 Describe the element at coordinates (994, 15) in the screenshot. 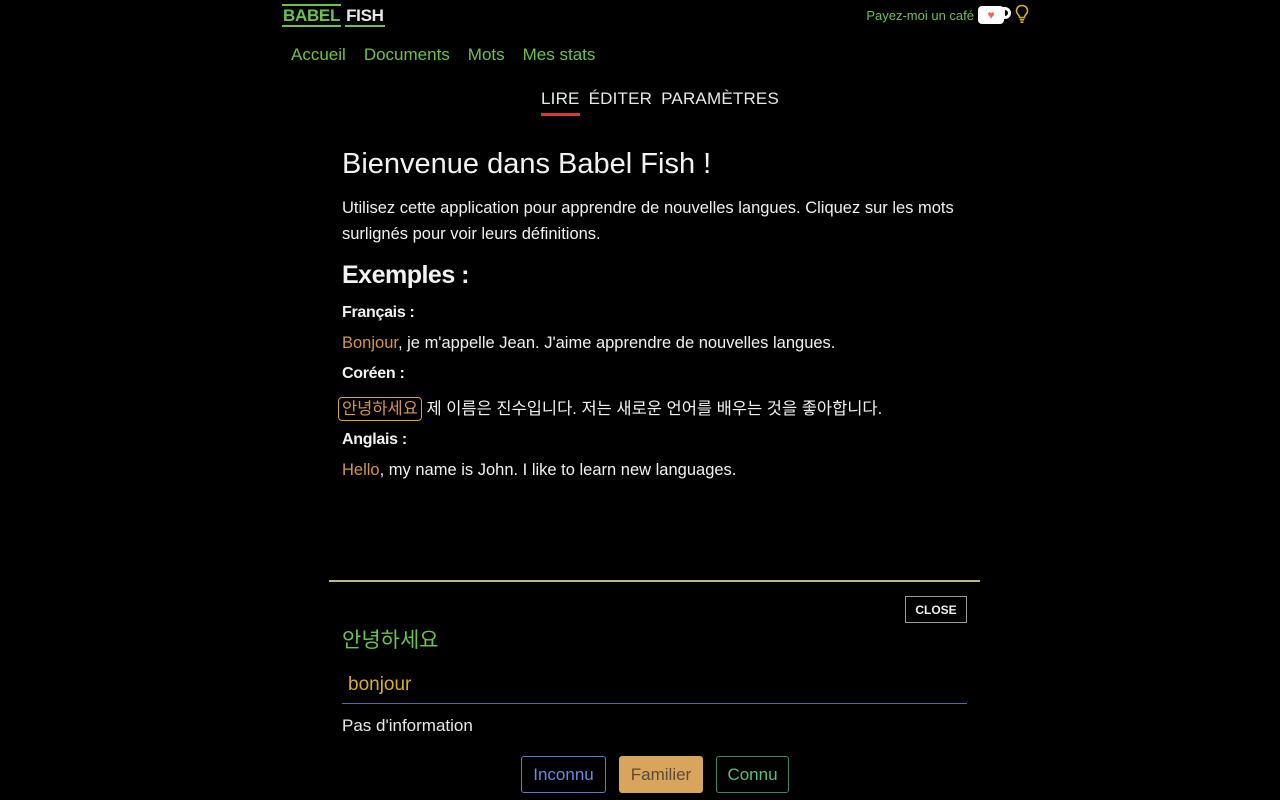

I see `kofi-cup-icon: ♥` at that location.